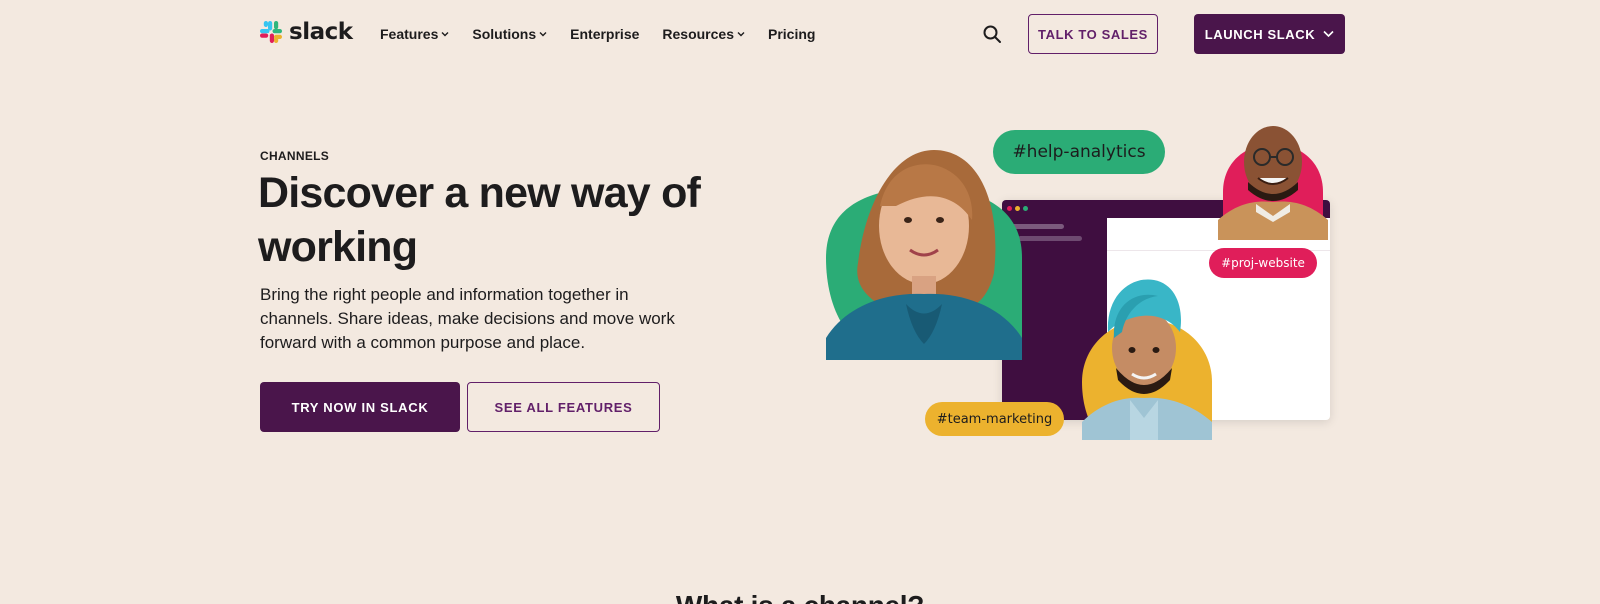 This screenshot has width=1600, height=604. Describe the element at coordinates (271, 32) in the screenshot. I see `slack-mark-icon` at that location.